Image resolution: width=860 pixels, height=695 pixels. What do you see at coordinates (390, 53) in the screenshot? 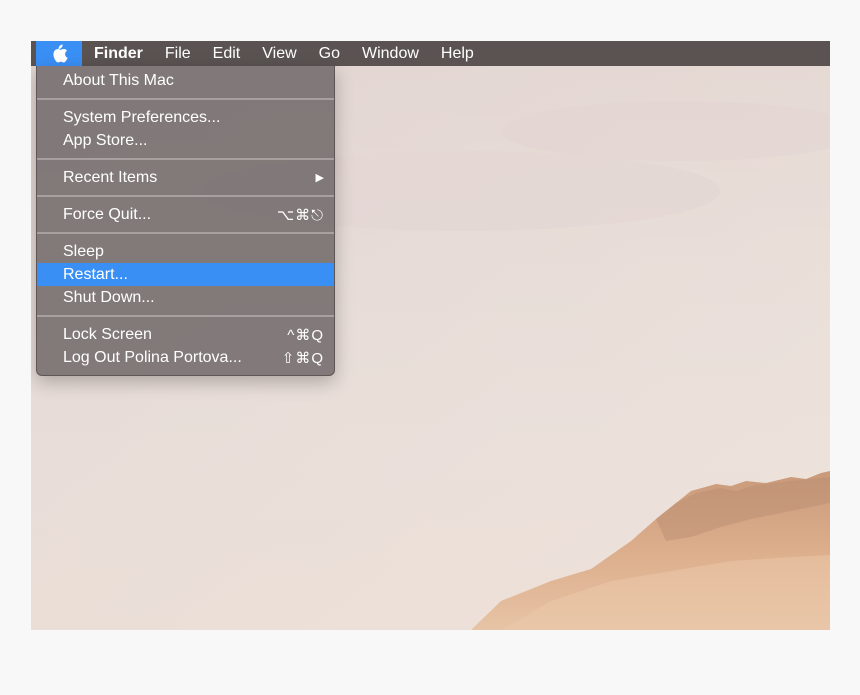
I see `menubar-window: Window` at bounding box center [390, 53].